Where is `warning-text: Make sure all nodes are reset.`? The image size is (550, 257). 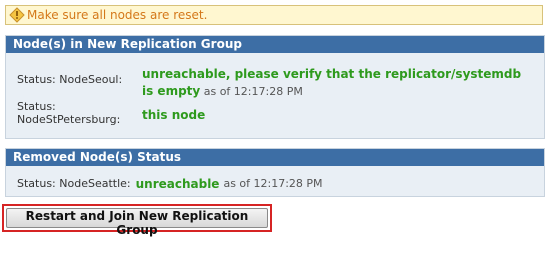 warning-text: Make sure all nodes are reset. is located at coordinates (117, 15).